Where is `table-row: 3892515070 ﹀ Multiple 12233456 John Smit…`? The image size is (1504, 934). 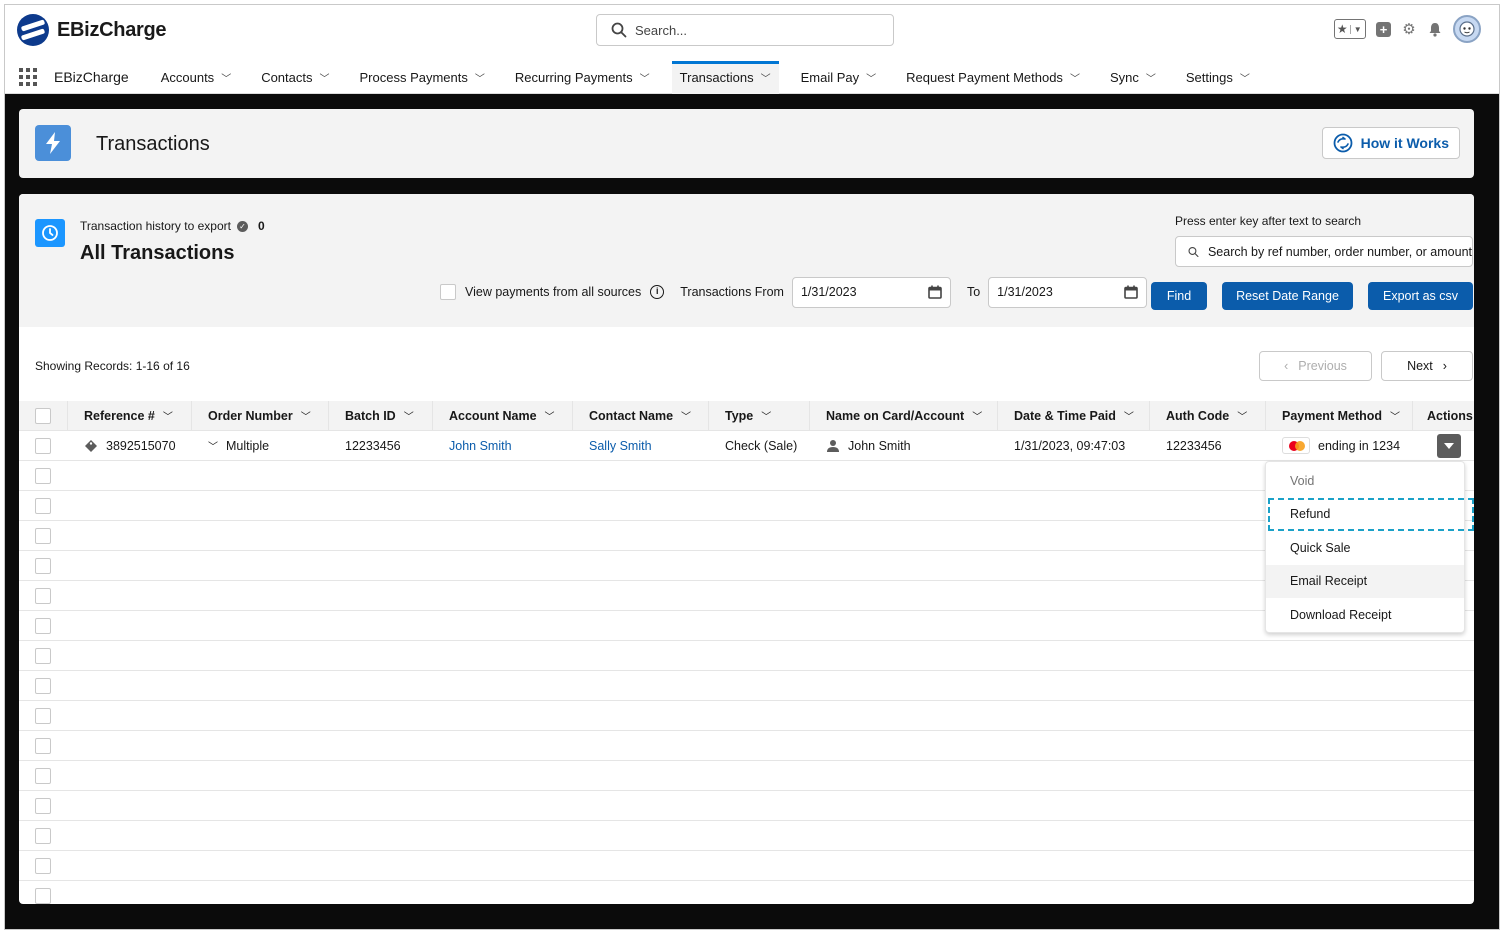 table-row: 3892515070 ﹀ Multiple 12233456 John Smit… is located at coordinates (746, 446).